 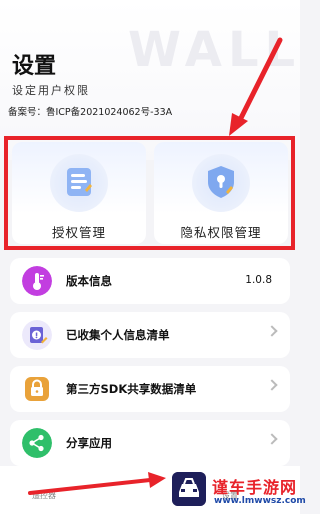 I want to click on red-arrow-top-head, so click(x=238, y=124).